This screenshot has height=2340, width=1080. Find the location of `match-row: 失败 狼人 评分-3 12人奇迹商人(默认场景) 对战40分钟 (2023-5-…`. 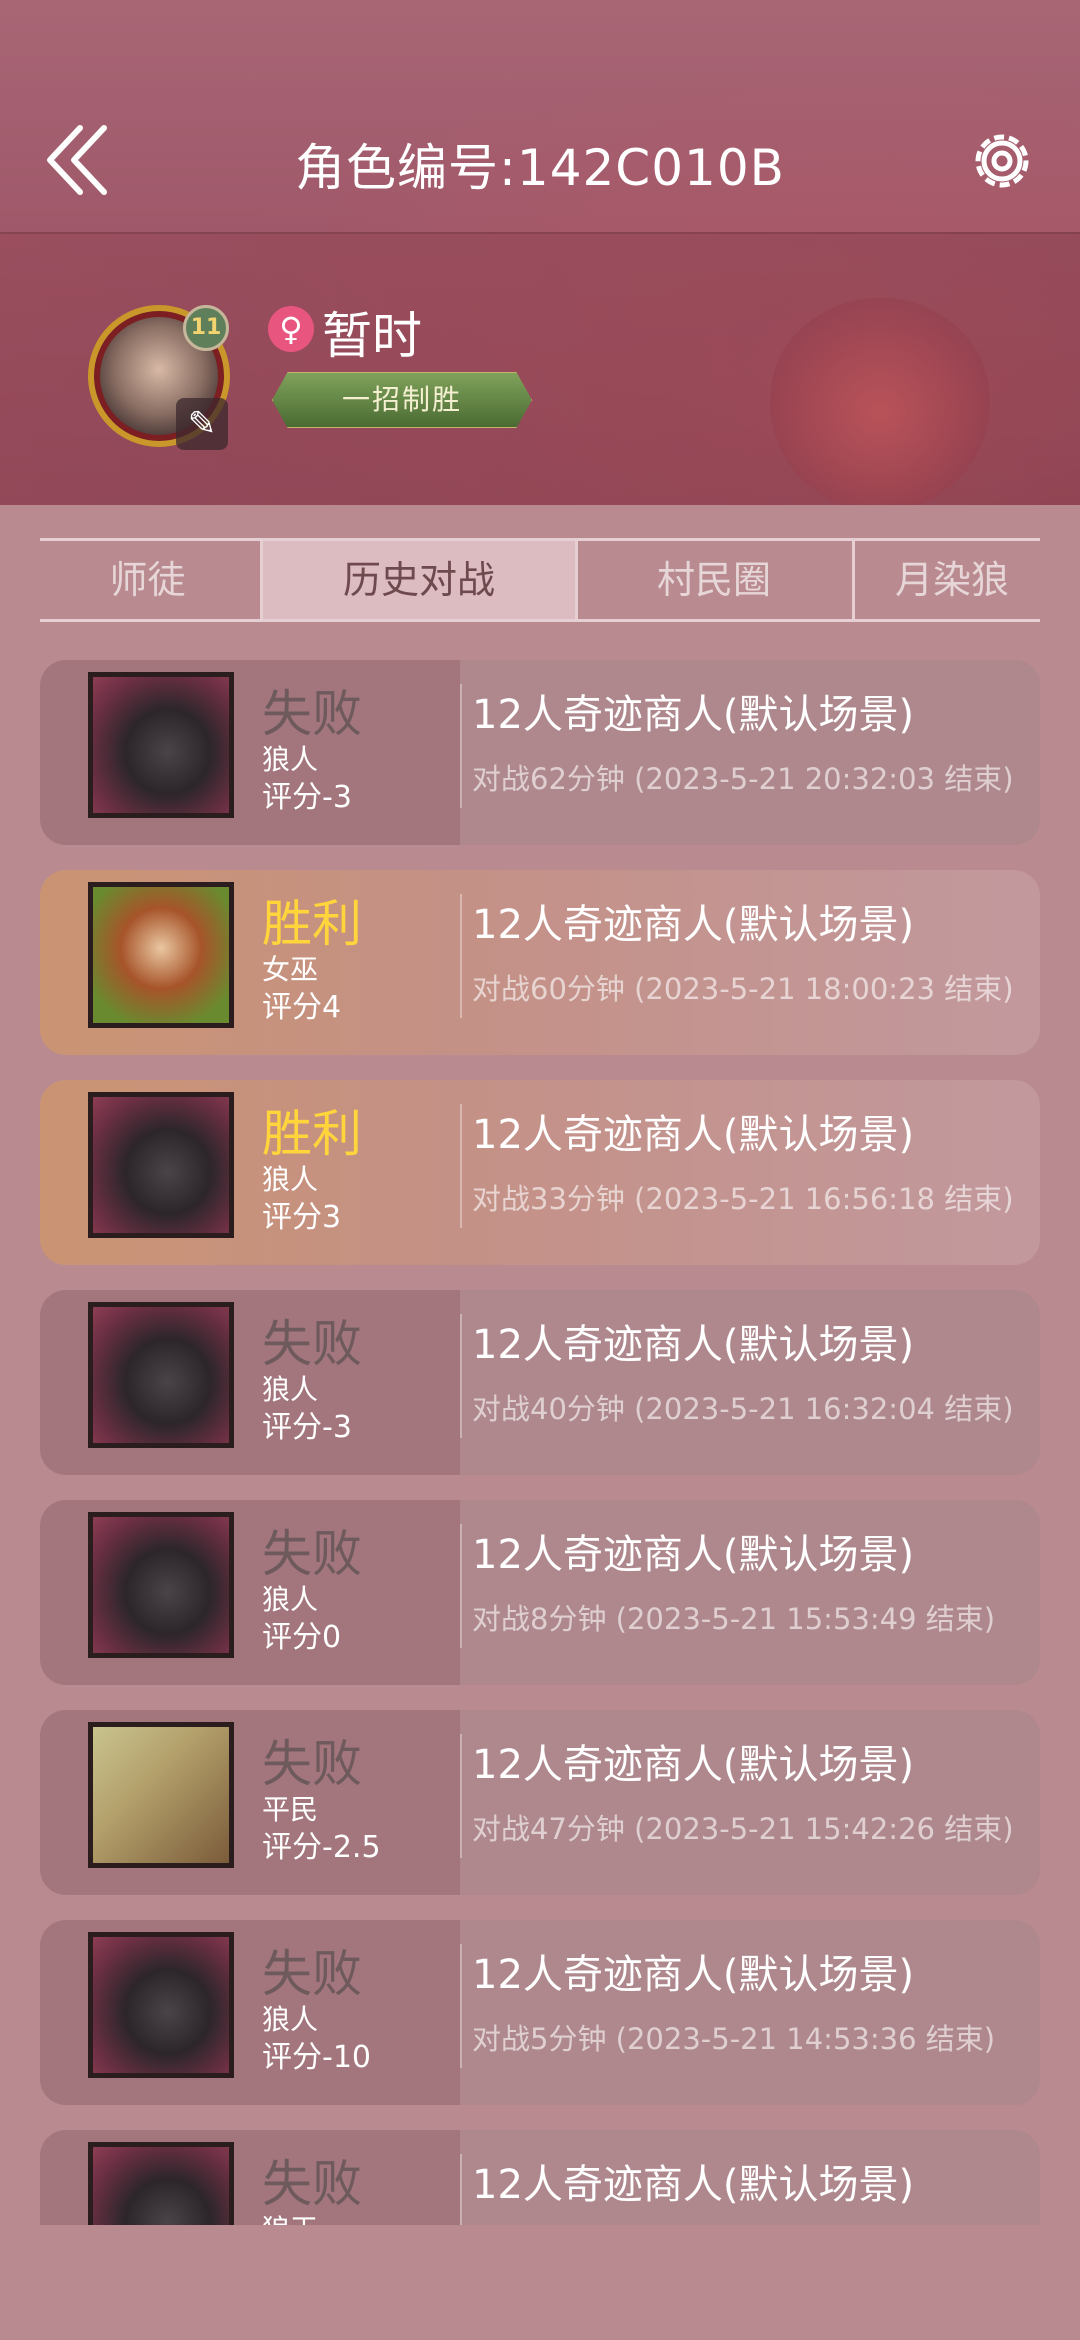

match-row: 失败 狼人 评分-3 12人奇迹商人(默认场景) 对战40分钟 (2023-5-… is located at coordinates (540, 1382).